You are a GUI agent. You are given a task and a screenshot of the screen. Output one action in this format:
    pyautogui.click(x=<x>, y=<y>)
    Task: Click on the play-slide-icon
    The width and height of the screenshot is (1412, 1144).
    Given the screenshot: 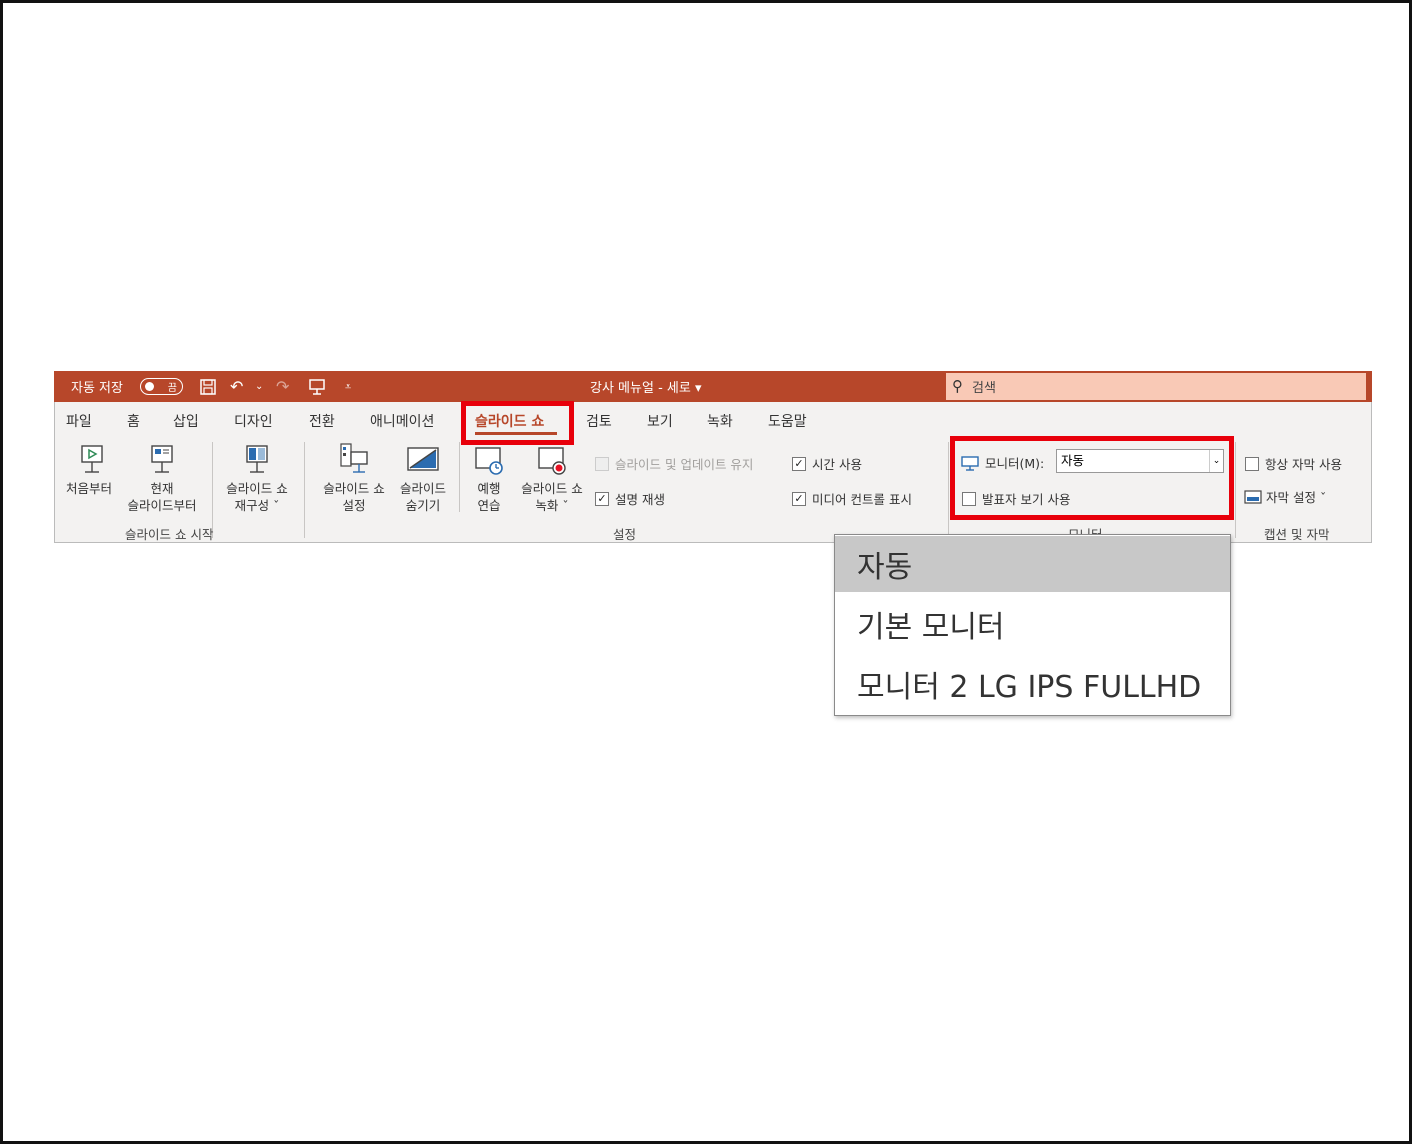 What is the action you would take?
    pyautogui.click(x=92, y=459)
    